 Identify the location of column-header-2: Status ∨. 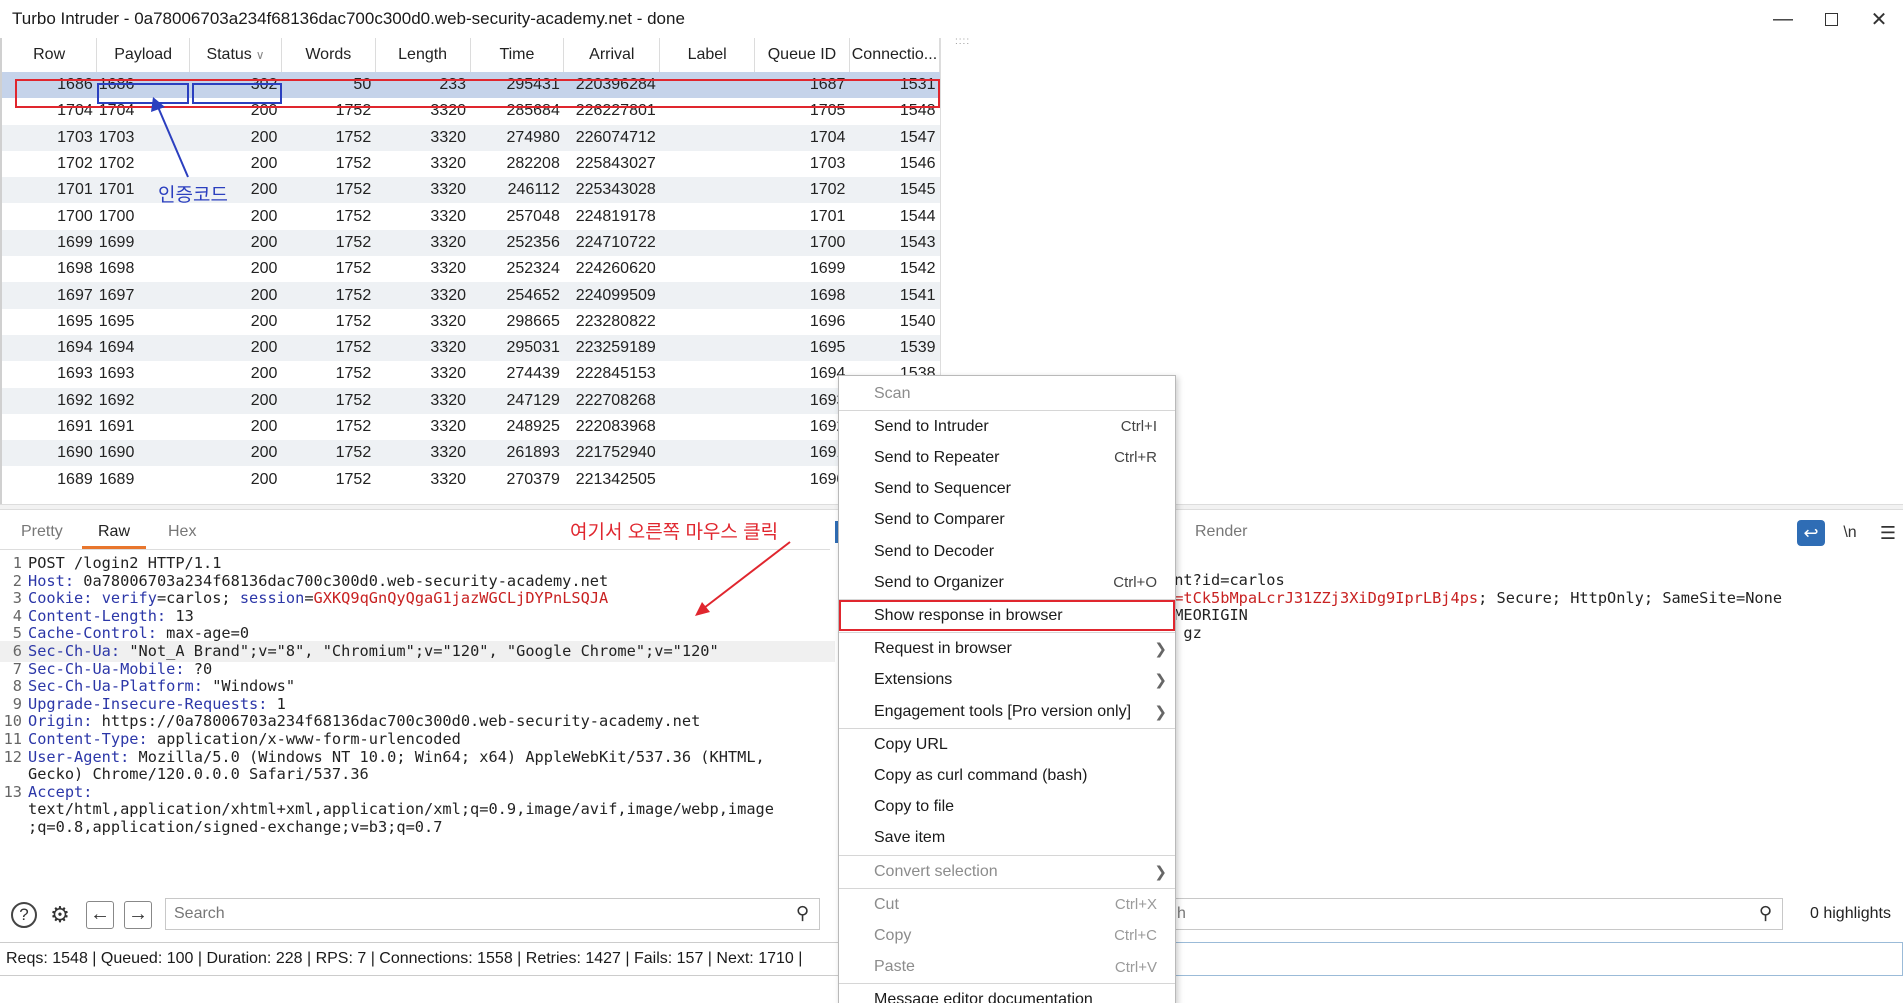
(235, 55).